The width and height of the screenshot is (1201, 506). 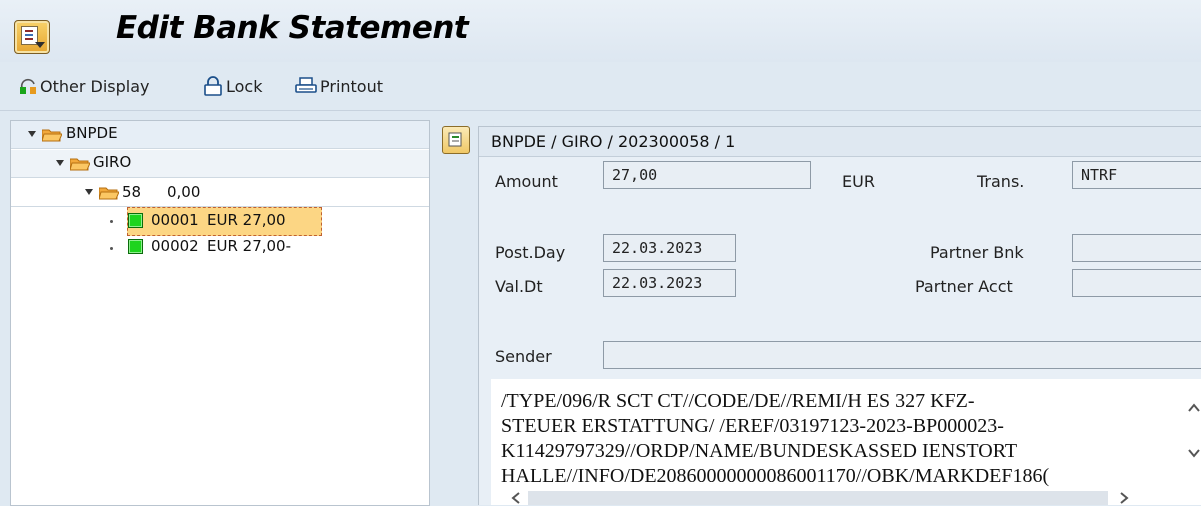 I want to click on app-menu-icon, so click(x=32, y=37).